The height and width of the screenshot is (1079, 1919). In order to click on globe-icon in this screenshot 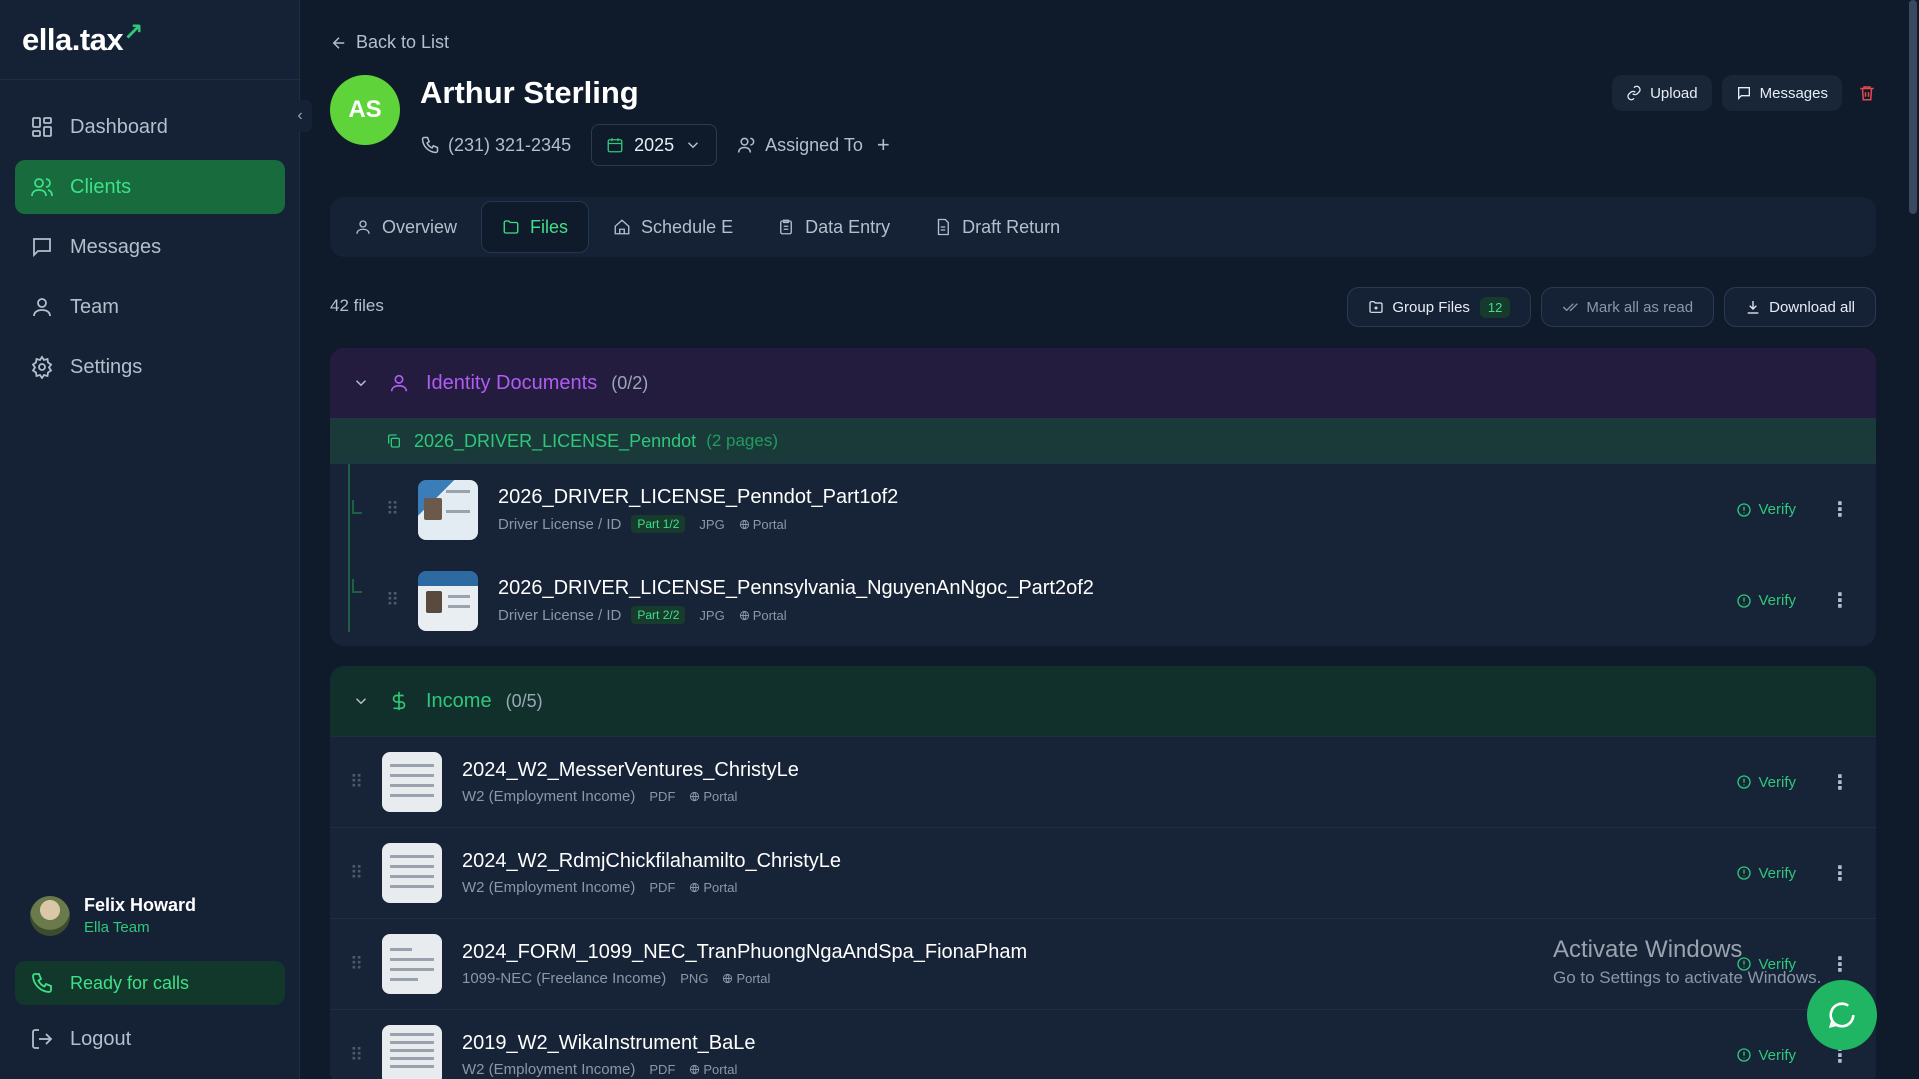, I will do `click(744, 524)`.